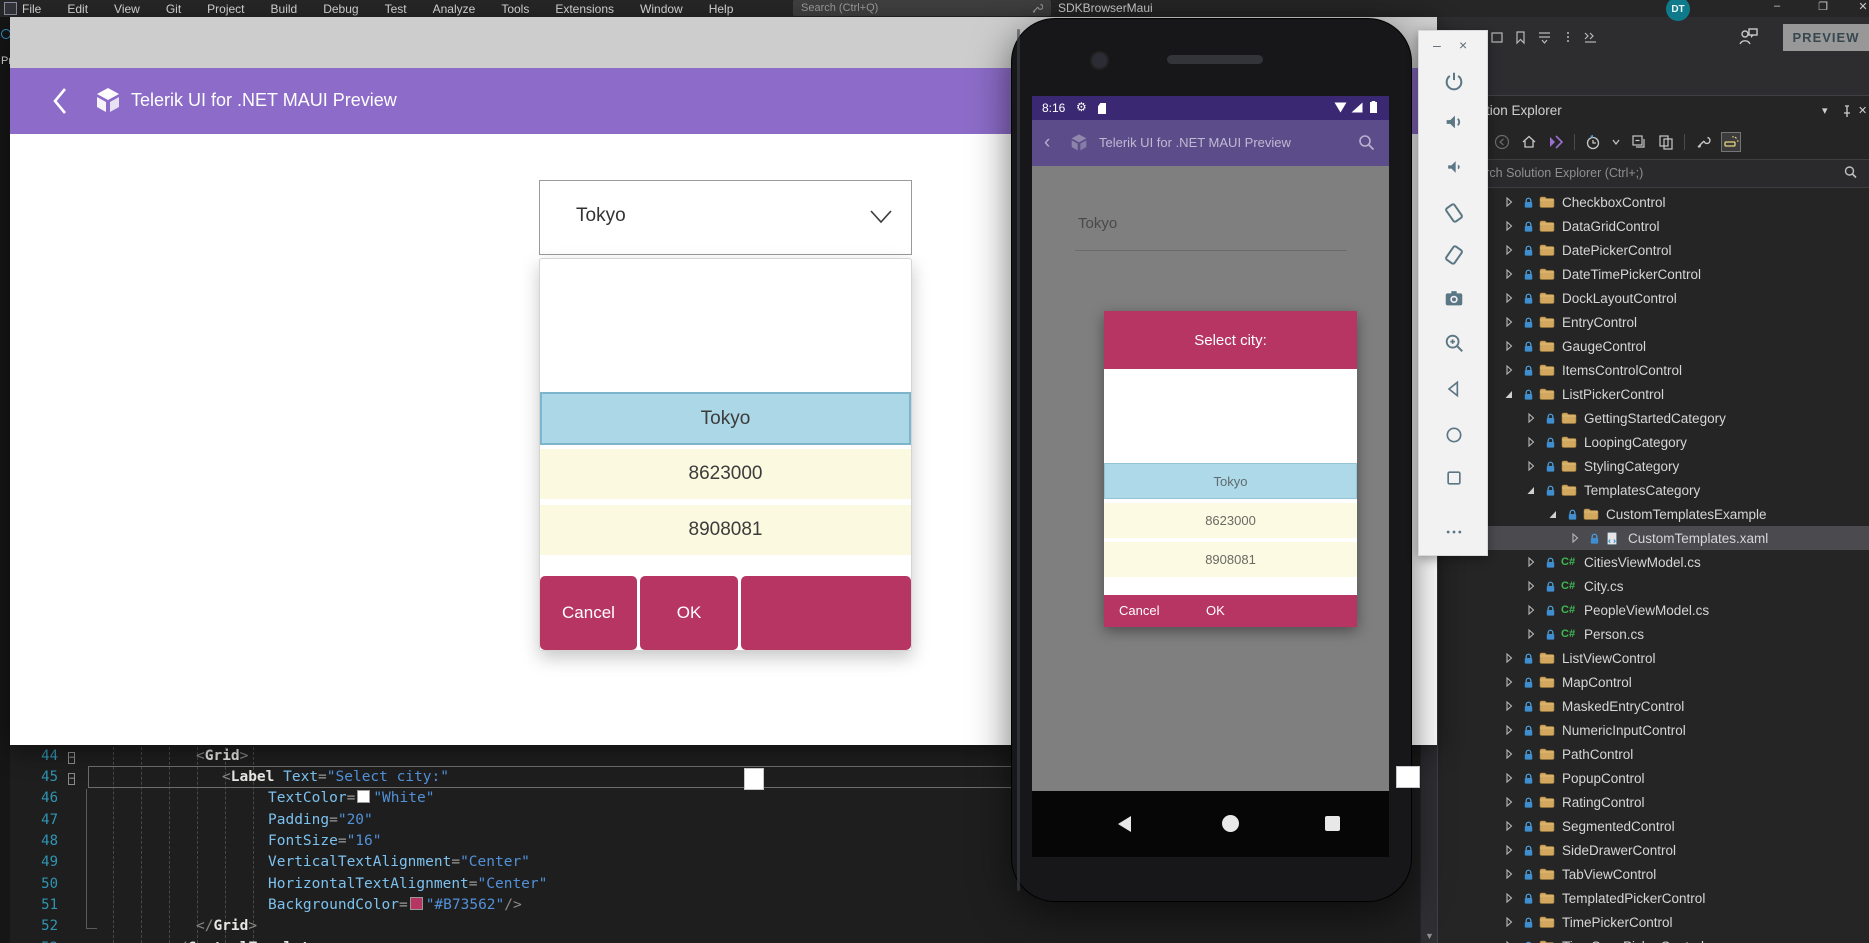 Image resolution: width=1869 pixels, height=943 pixels. Describe the element at coordinates (1653, 514) in the screenshot. I see `tree-item-customtemplatesexample: CustomTemplatesExample` at that location.